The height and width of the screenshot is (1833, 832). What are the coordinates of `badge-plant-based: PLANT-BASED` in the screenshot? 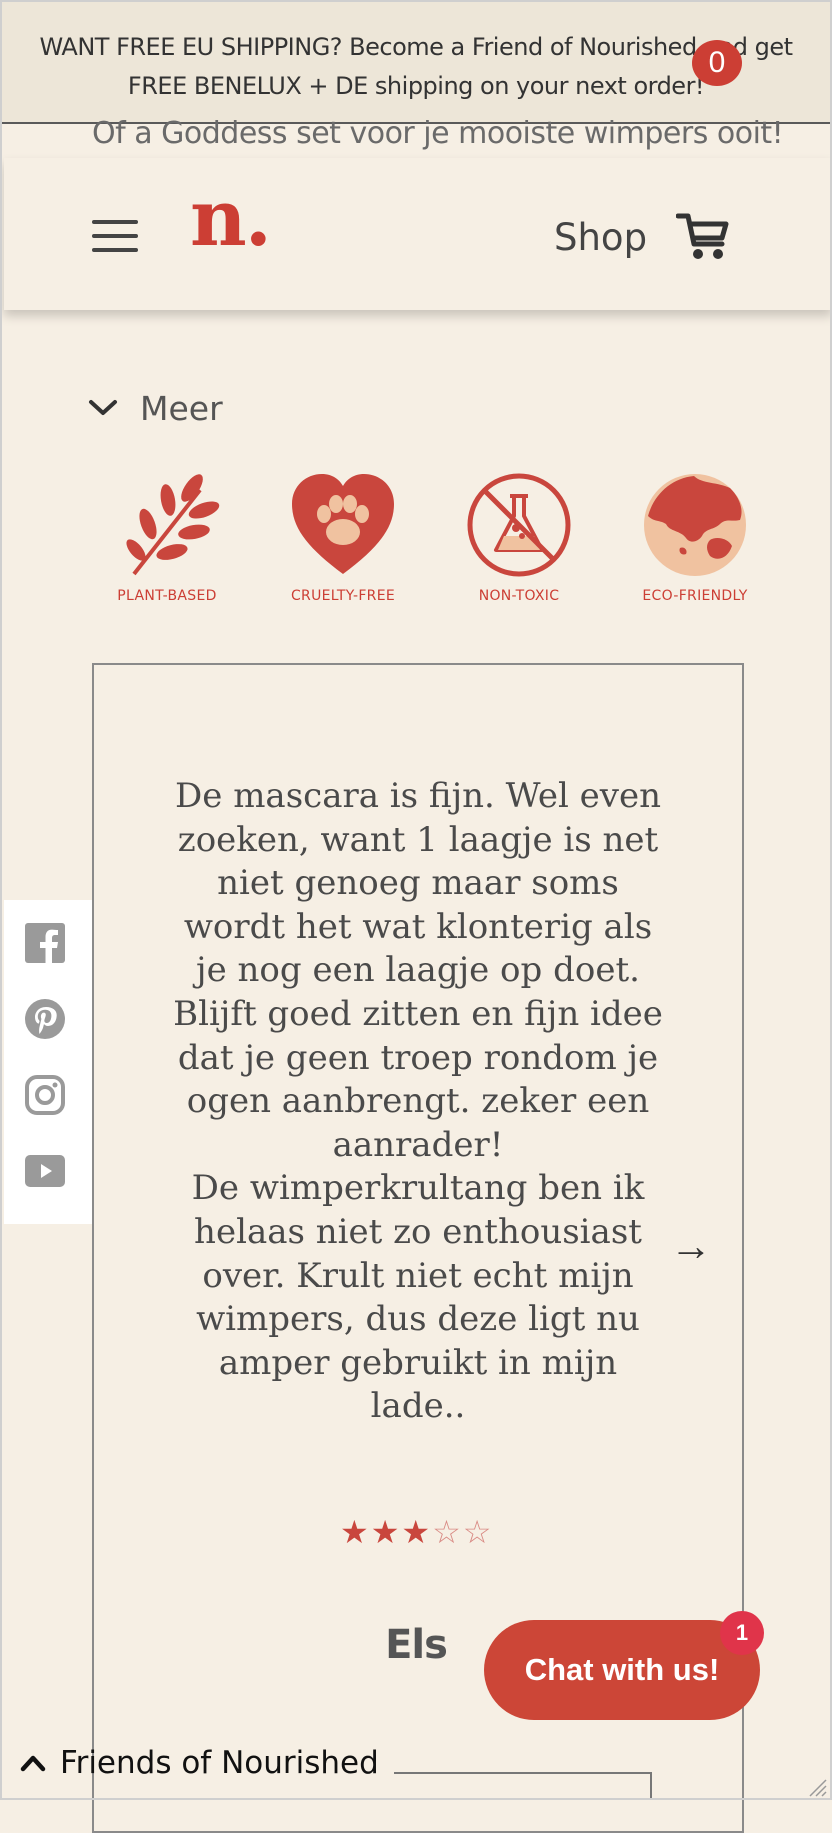 It's located at (167, 537).